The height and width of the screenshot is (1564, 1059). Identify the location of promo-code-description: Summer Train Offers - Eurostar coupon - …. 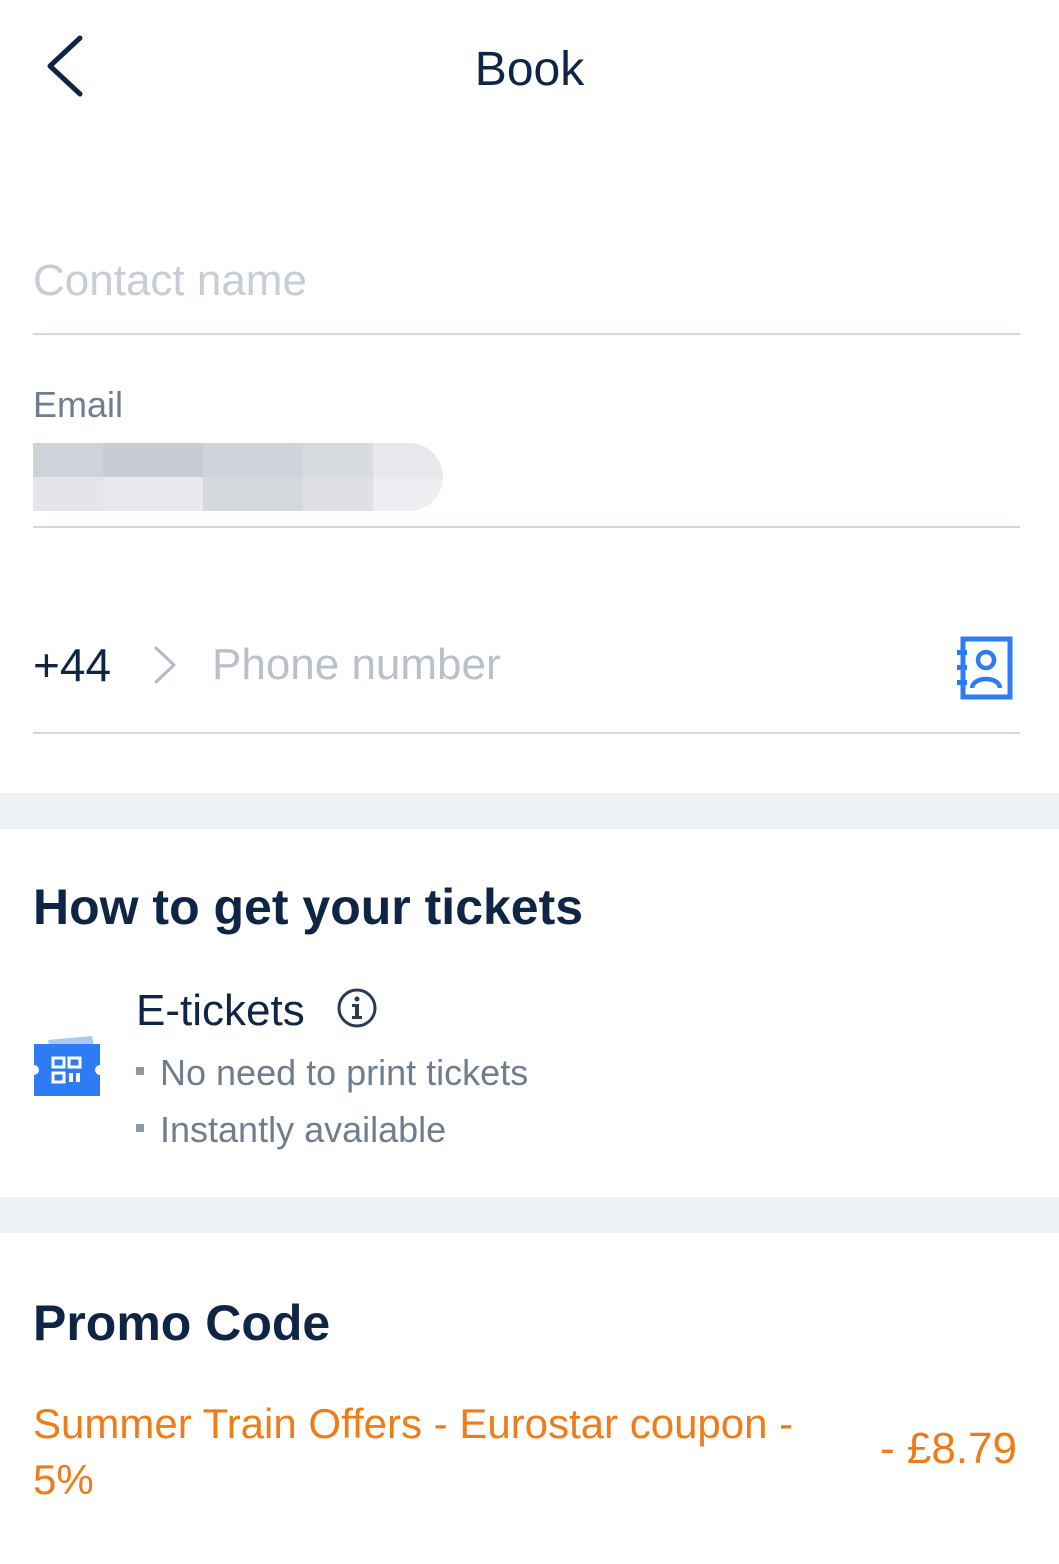
(448, 1452).